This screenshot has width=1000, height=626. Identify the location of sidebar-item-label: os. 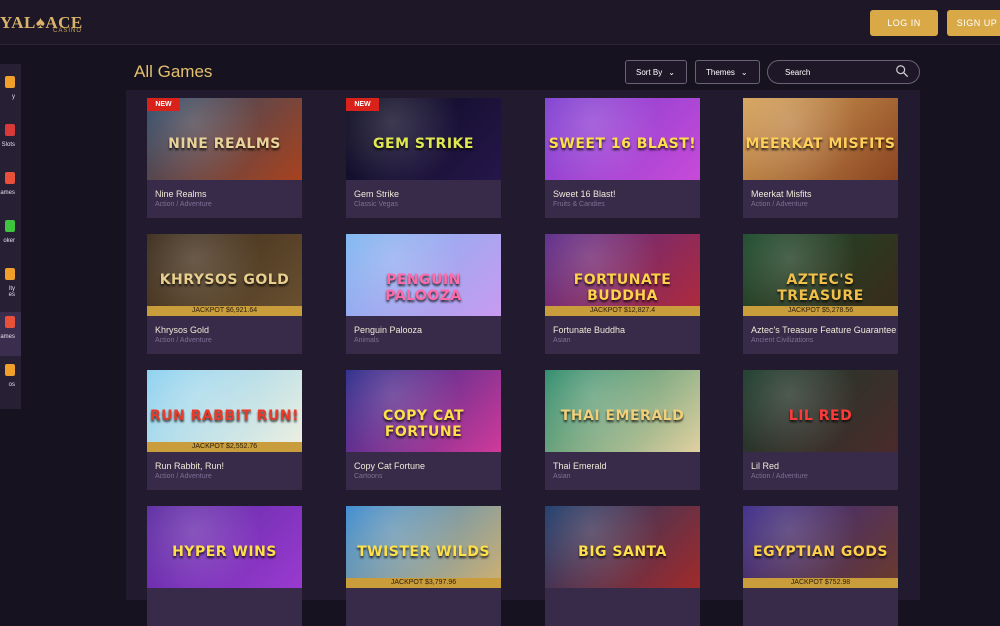
(11, 385).